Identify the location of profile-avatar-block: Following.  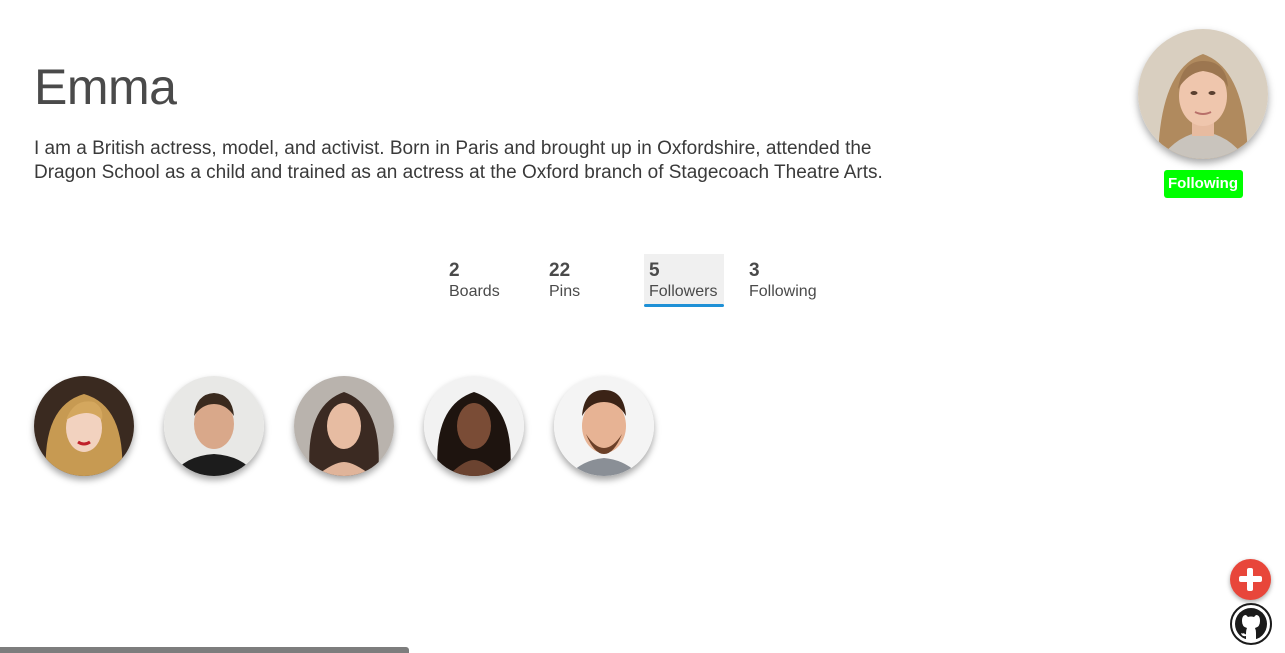
(1203, 113).